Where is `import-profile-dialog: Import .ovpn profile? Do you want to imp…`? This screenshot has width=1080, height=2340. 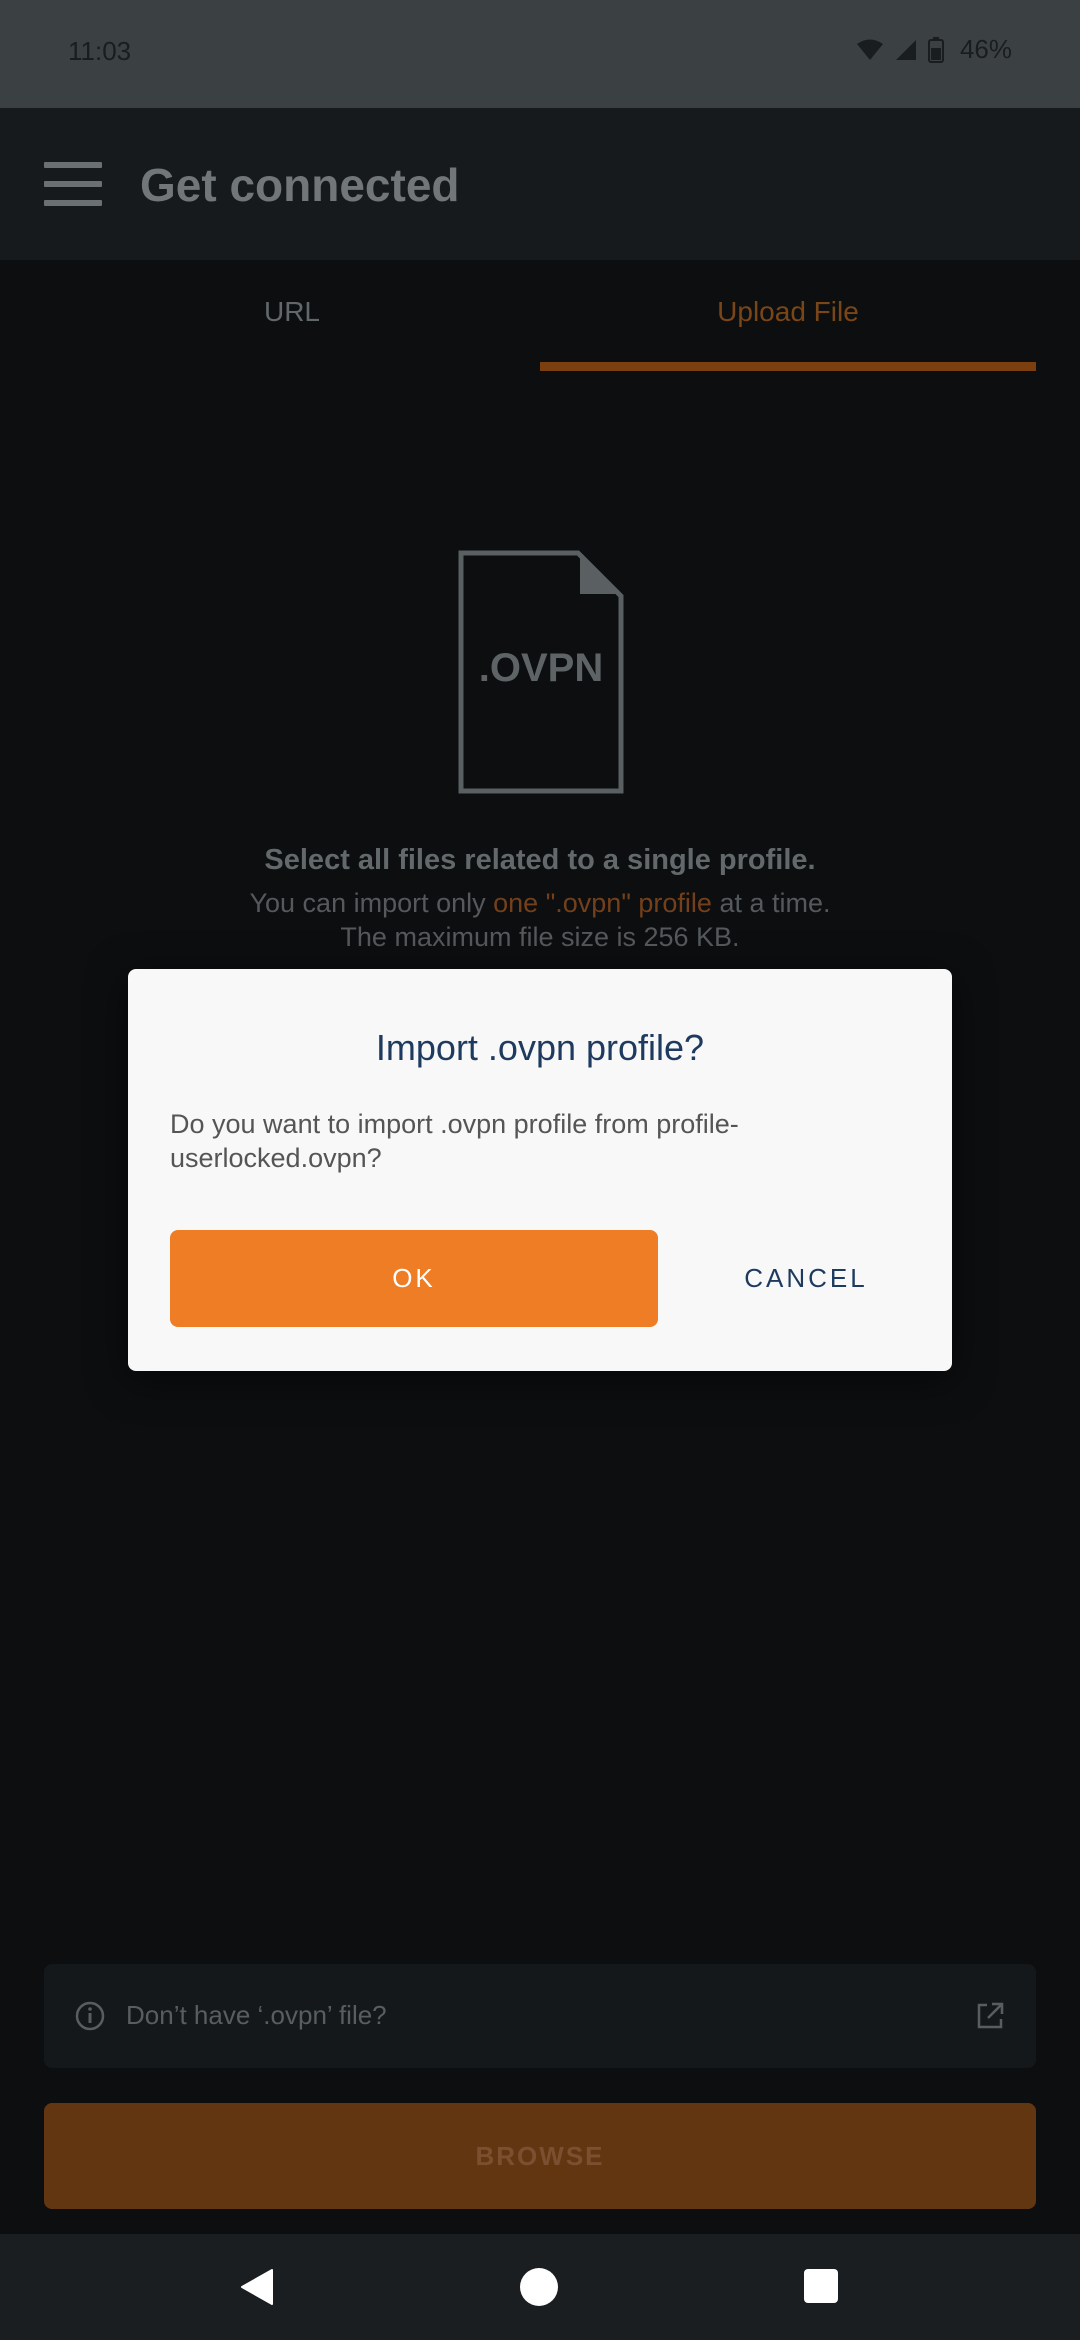 import-profile-dialog: Import .ovpn profile? Do you want to imp… is located at coordinates (540, 1170).